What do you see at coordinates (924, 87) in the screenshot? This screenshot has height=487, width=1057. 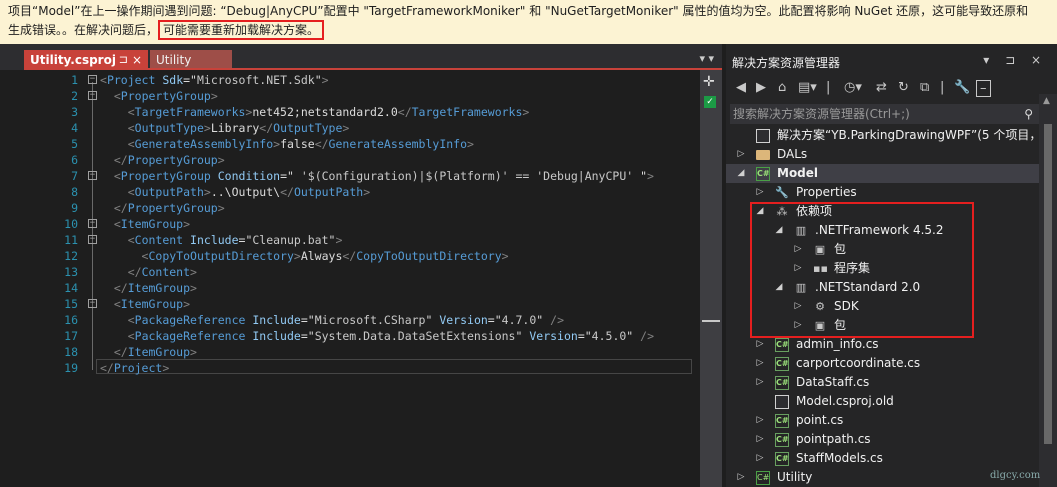 I see `collapse-all-icon: ⧉` at bounding box center [924, 87].